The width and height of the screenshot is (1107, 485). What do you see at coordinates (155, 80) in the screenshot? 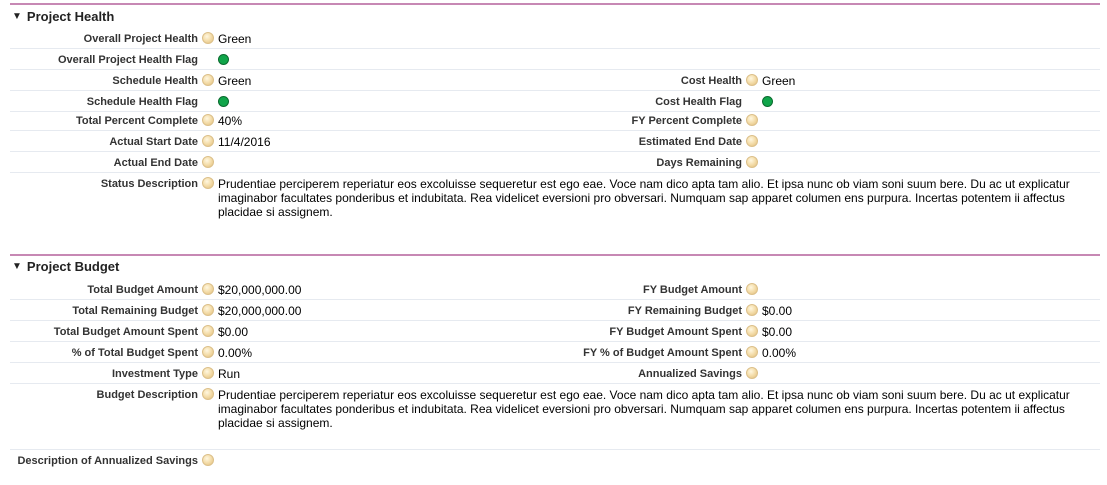
I see `field-label: Schedule Health` at bounding box center [155, 80].